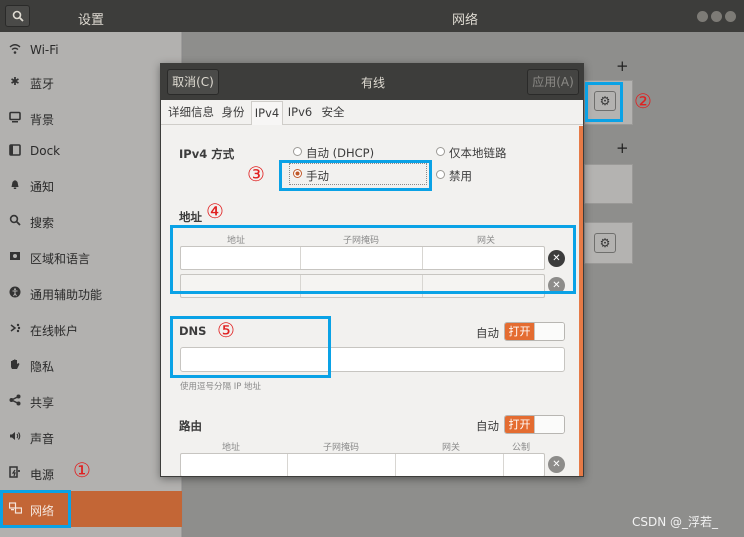 The width and height of the screenshot is (744, 537). What do you see at coordinates (42, 475) in the screenshot?
I see `sidebar-item-label: 电源` at bounding box center [42, 475].